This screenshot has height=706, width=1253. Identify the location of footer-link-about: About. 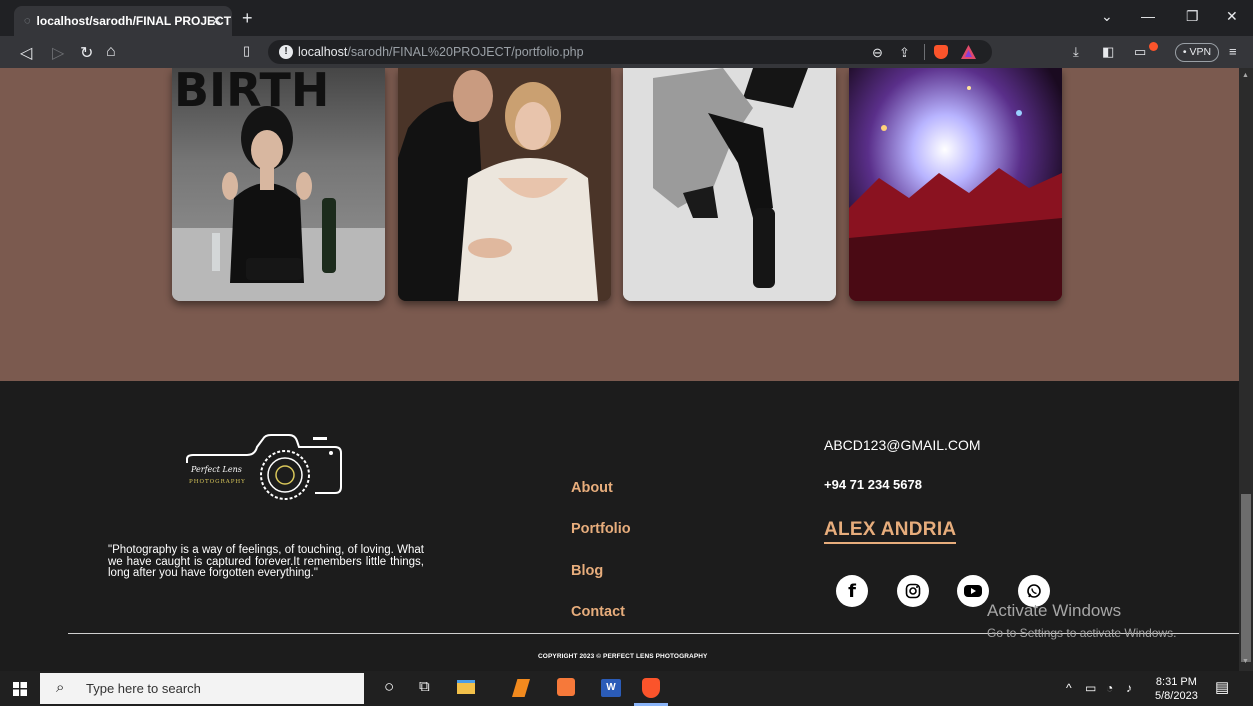
(592, 488).